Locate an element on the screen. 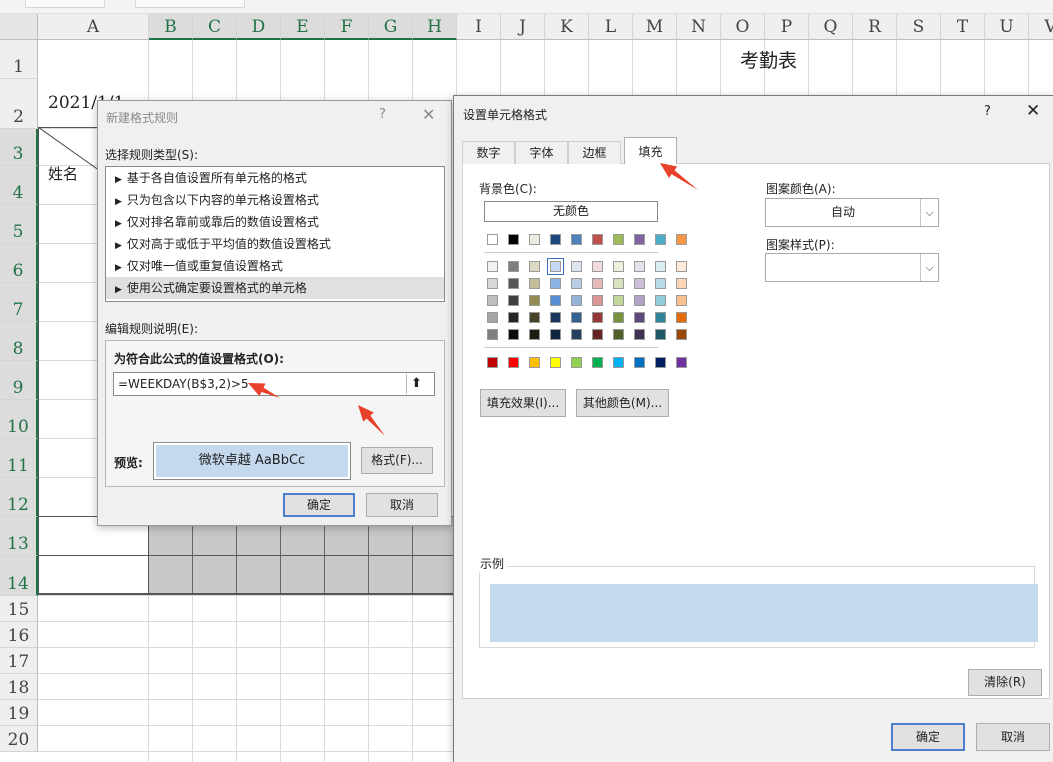  column-header: E is located at coordinates (303, 27).